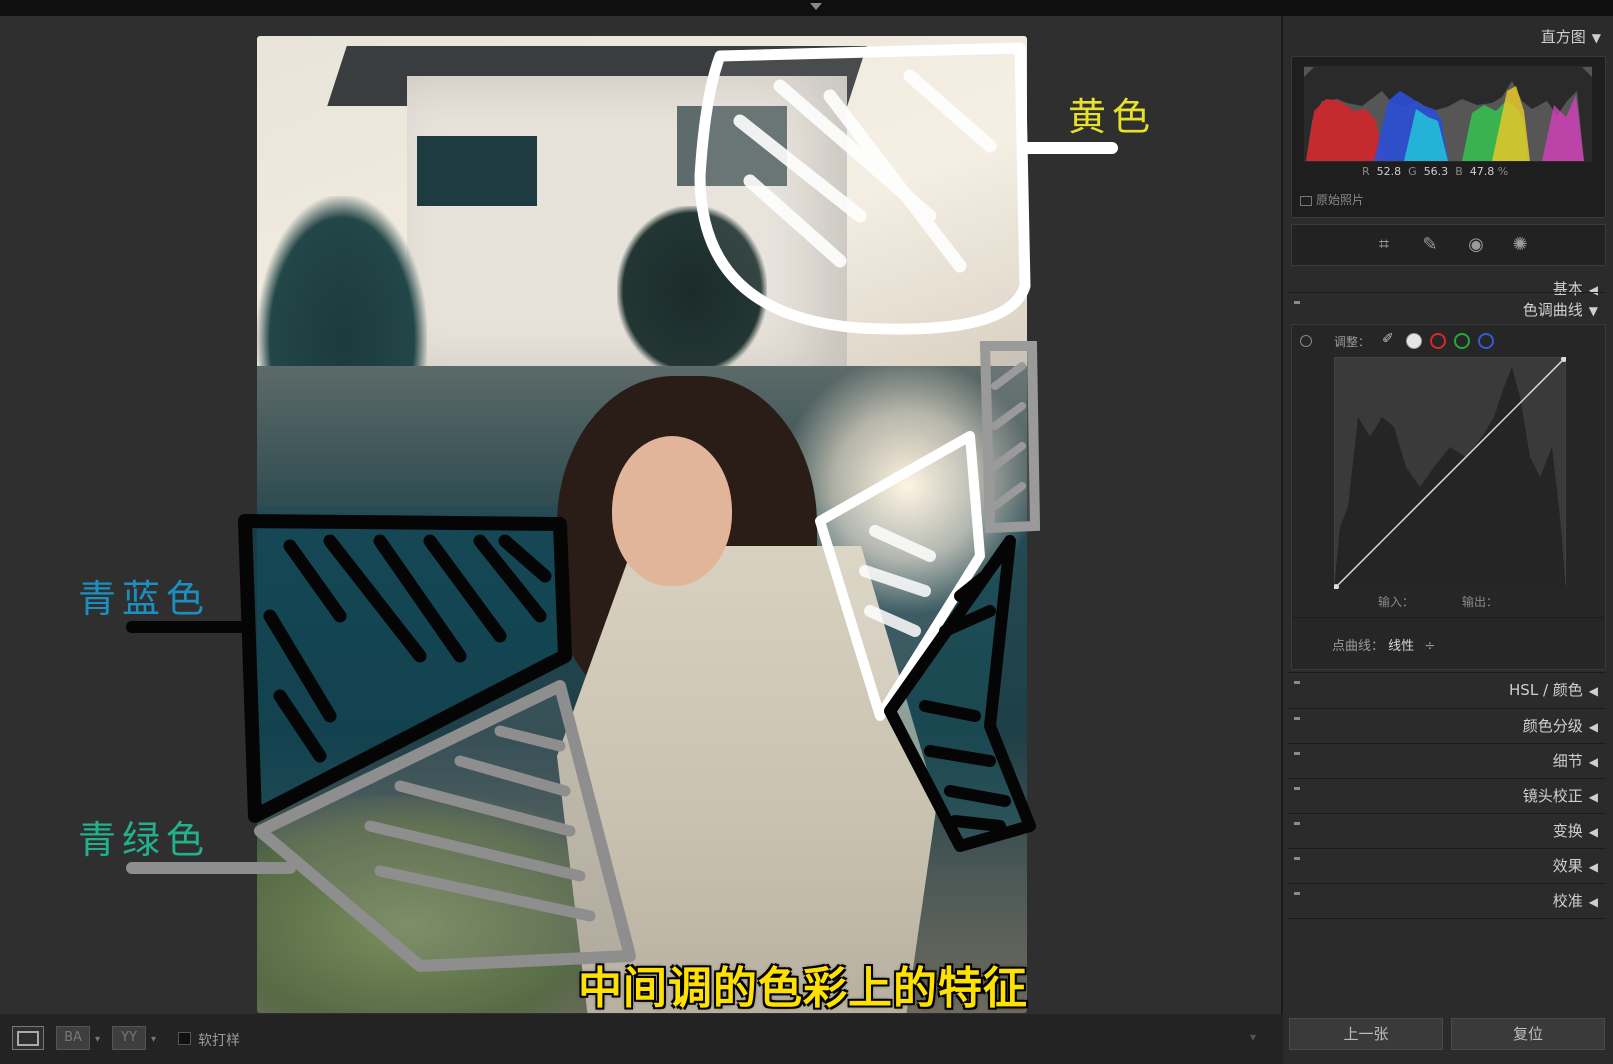  I want to click on top-panel-toggle-icon, so click(816, 6).